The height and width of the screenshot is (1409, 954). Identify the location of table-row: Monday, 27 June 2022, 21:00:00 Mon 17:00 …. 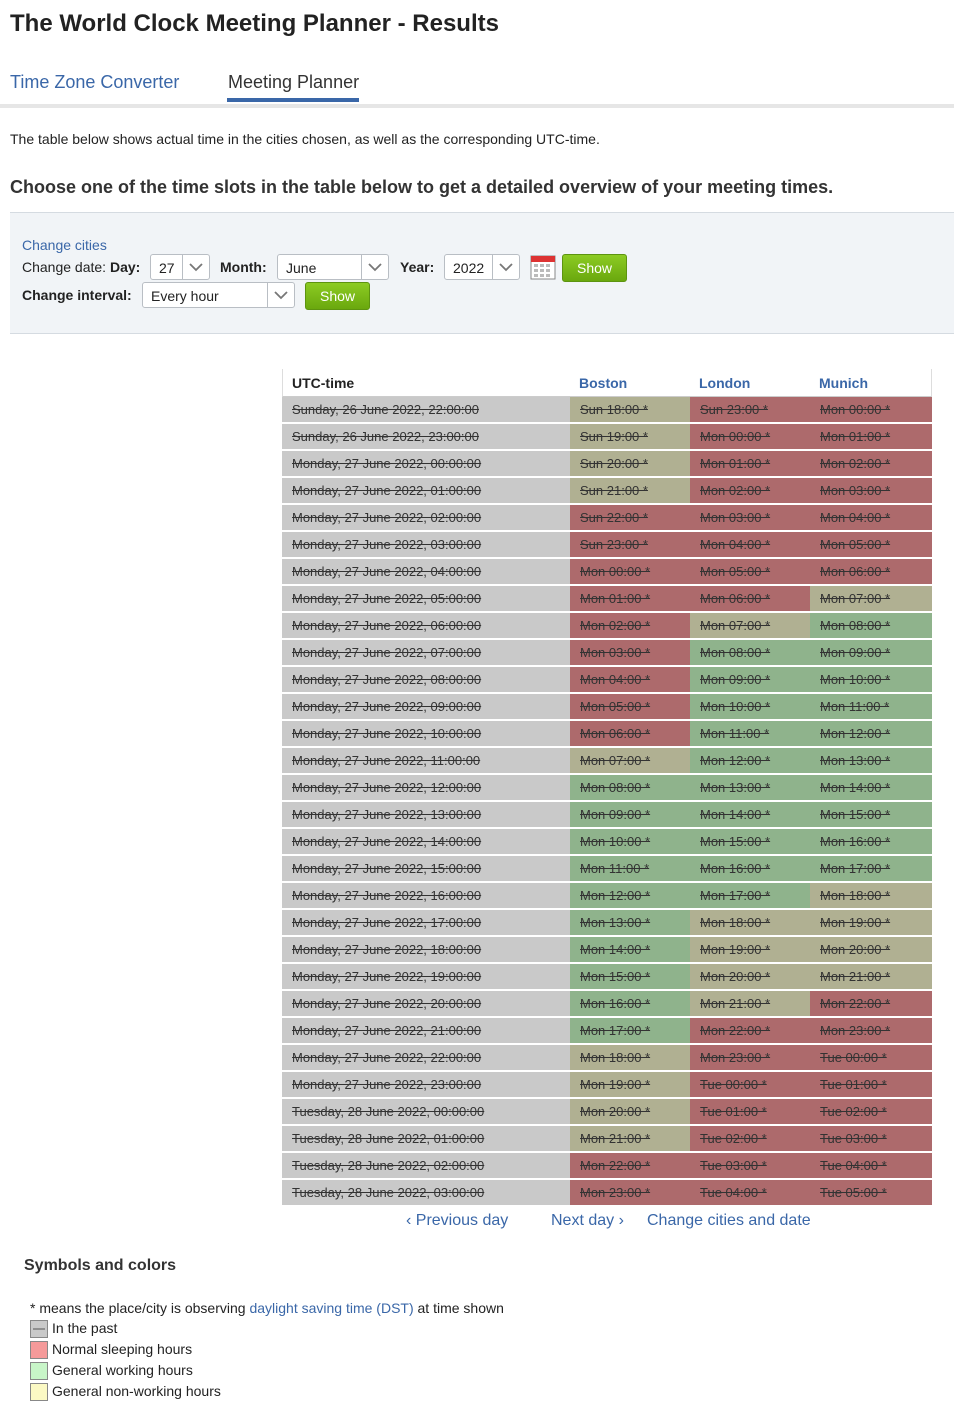
(607, 1031).